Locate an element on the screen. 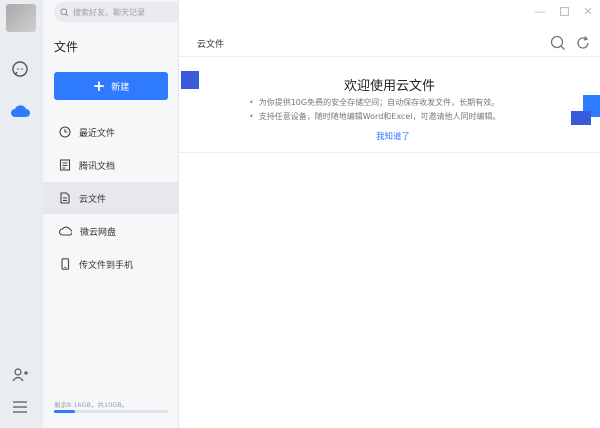  sidebar-item-label: 最近文件 is located at coordinates (97, 133).